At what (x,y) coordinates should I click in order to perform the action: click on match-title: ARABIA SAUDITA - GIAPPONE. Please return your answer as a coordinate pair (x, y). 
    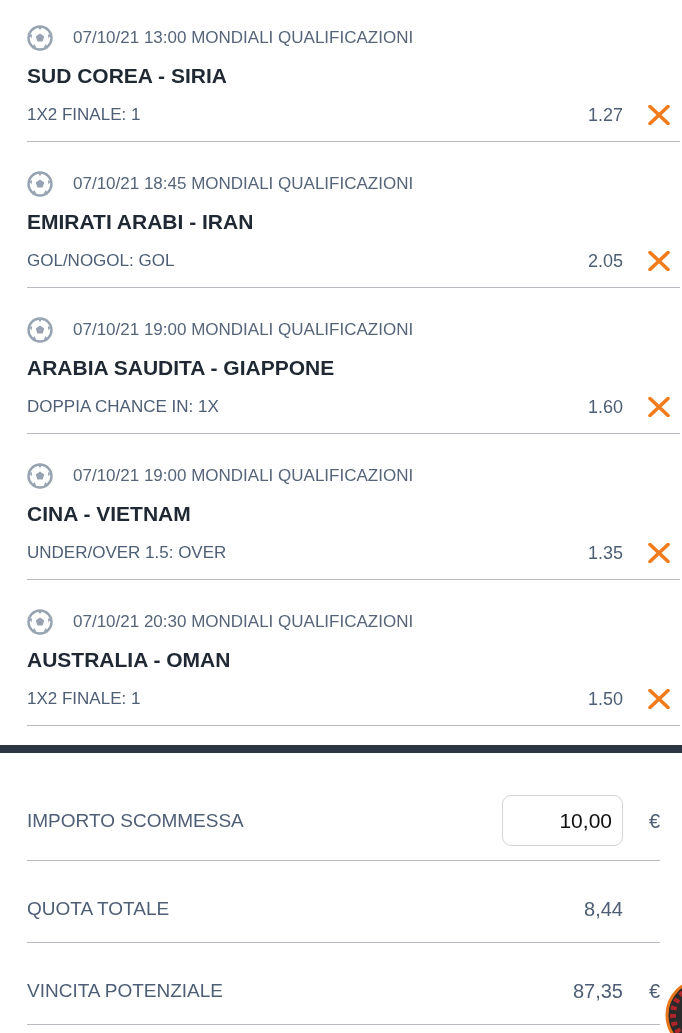
    Looking at the image, I should click on (181, 368).